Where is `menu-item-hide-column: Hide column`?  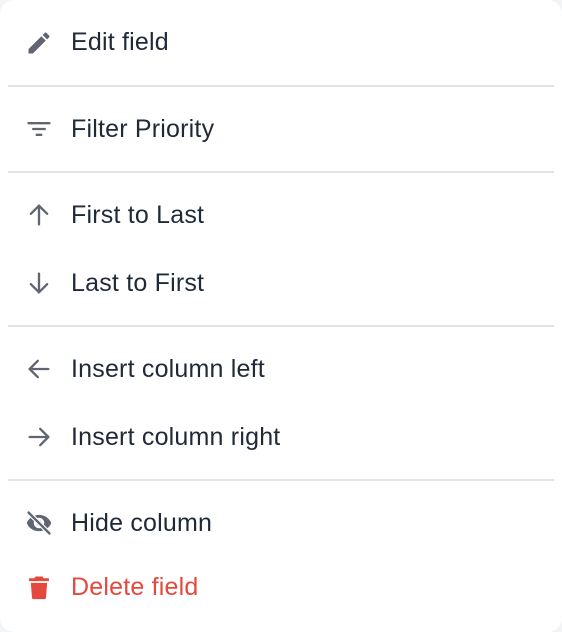 menu-item-hide-column: Hide column is located at coordinates (281, 519).